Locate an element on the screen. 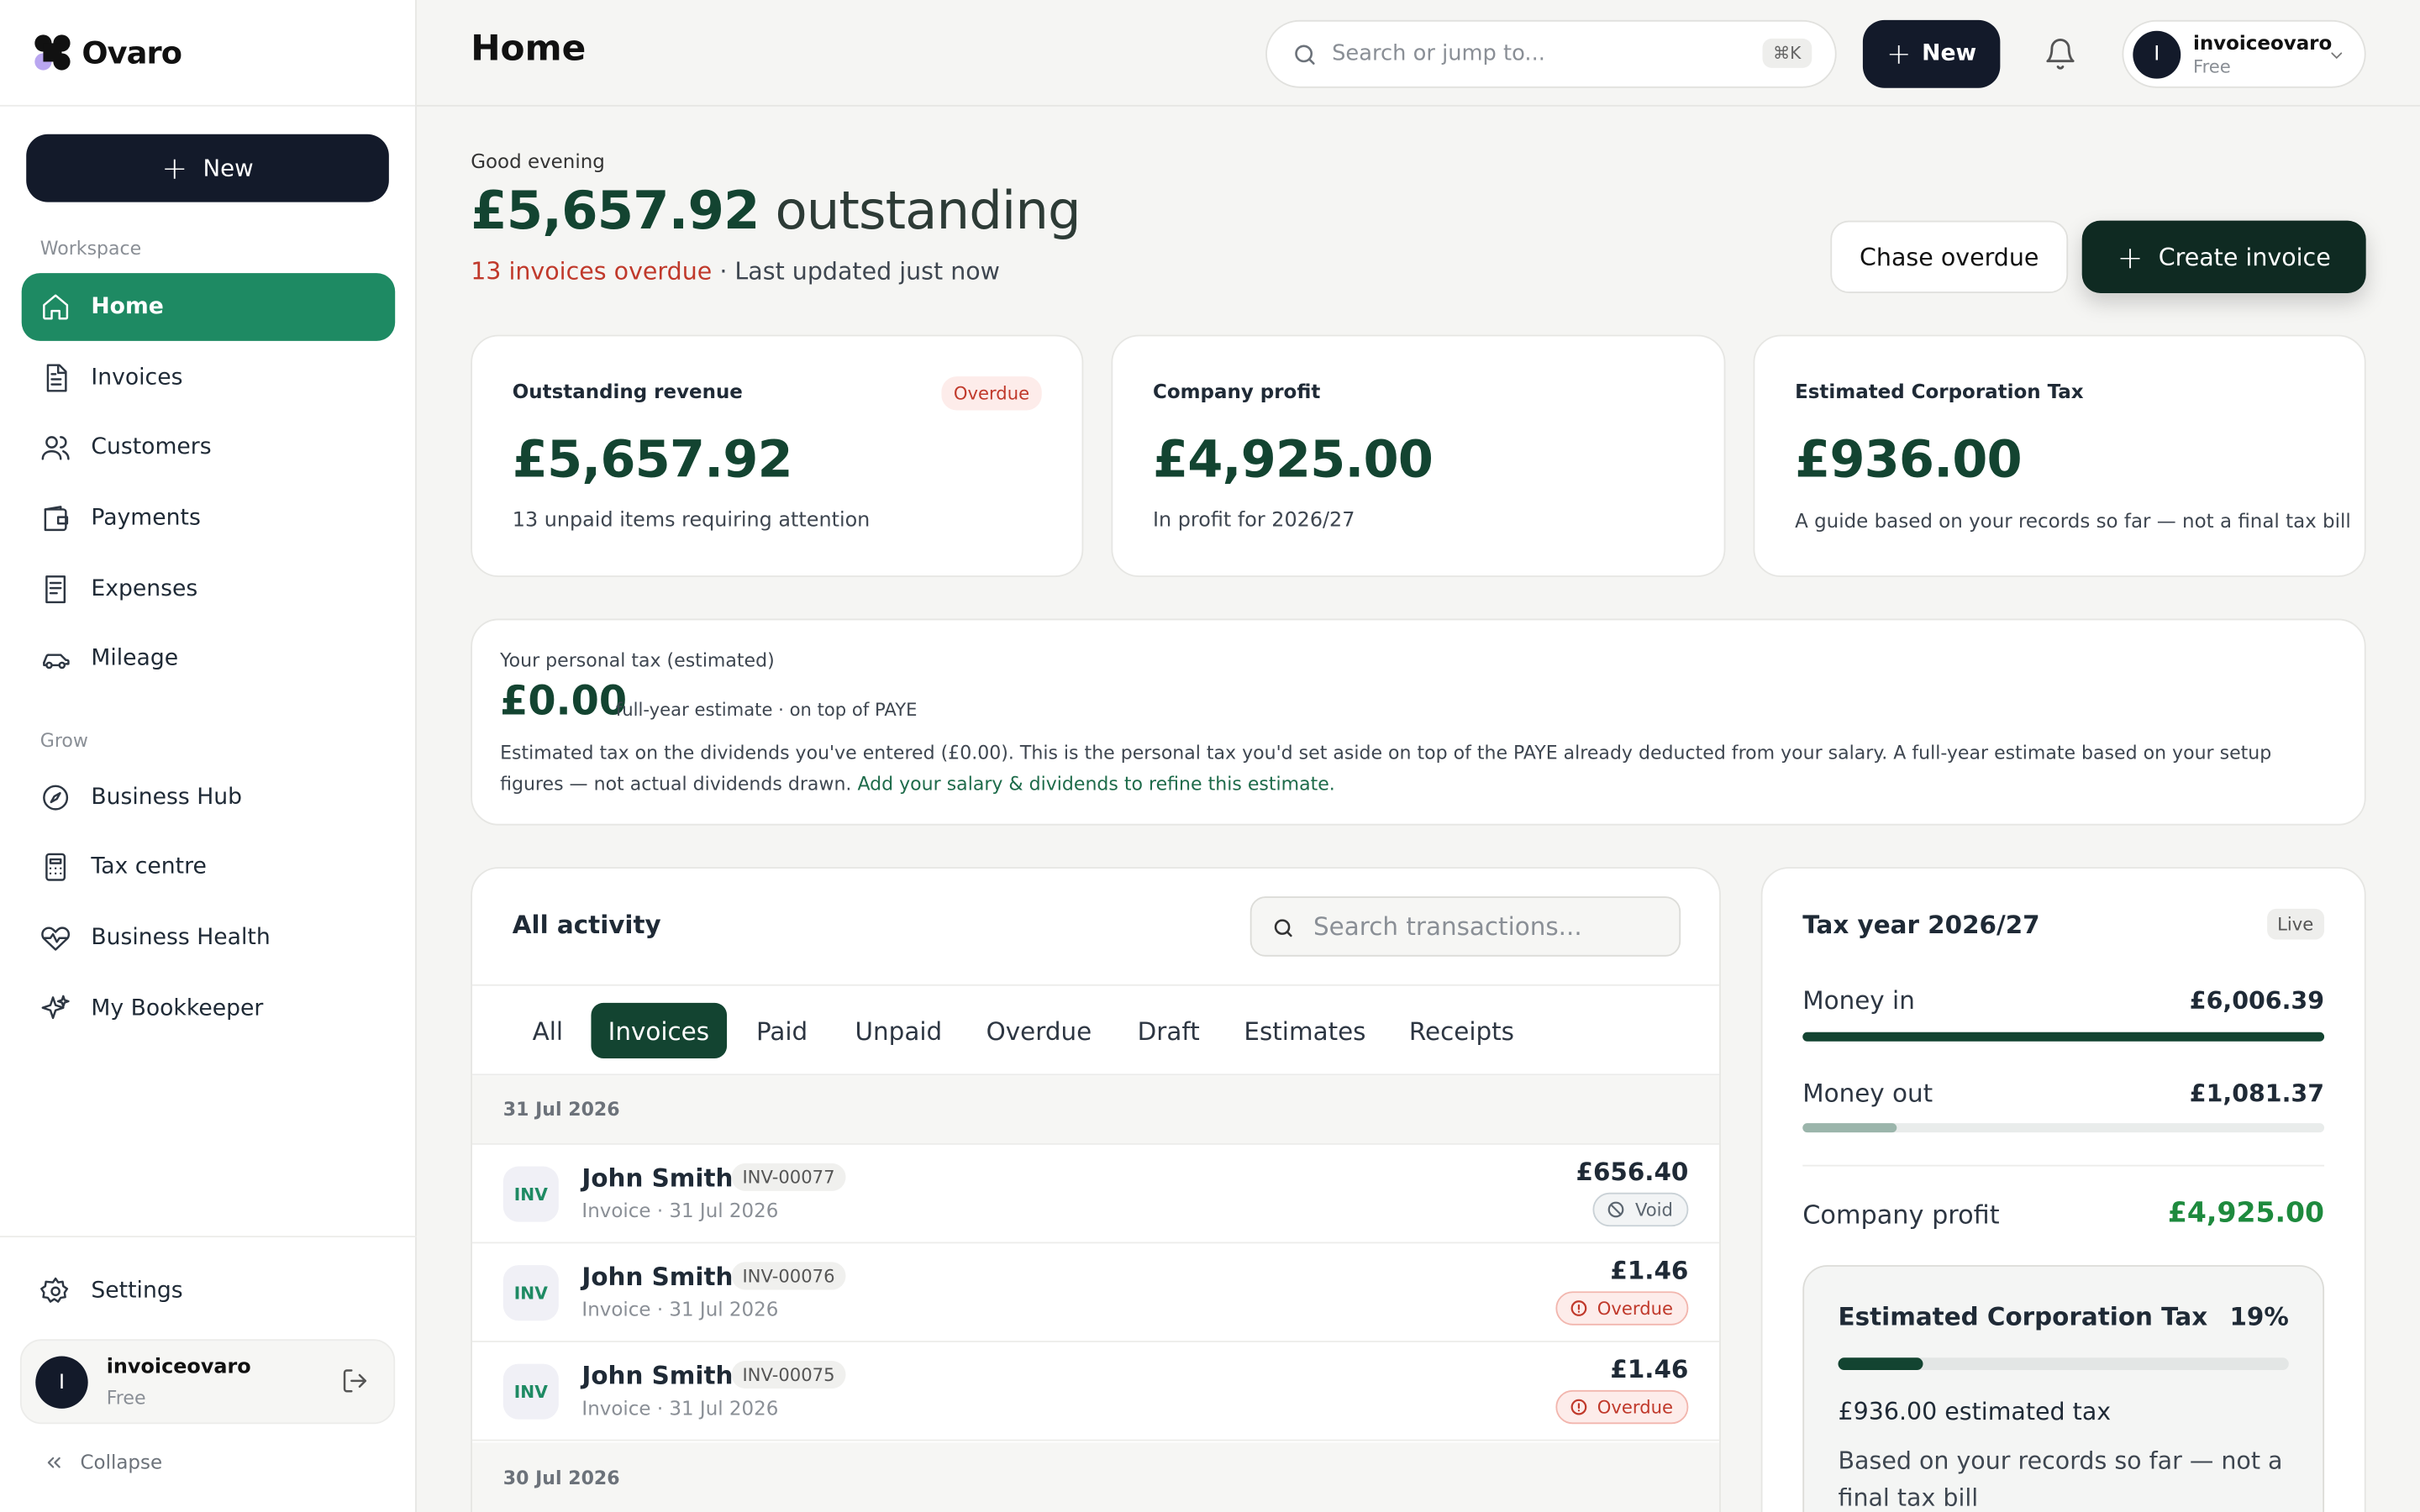 The width and height of the screenshot is (2420, 1512). sidebar-user-card: I invoiceovaro Free is located at coordinates (207, 1382).